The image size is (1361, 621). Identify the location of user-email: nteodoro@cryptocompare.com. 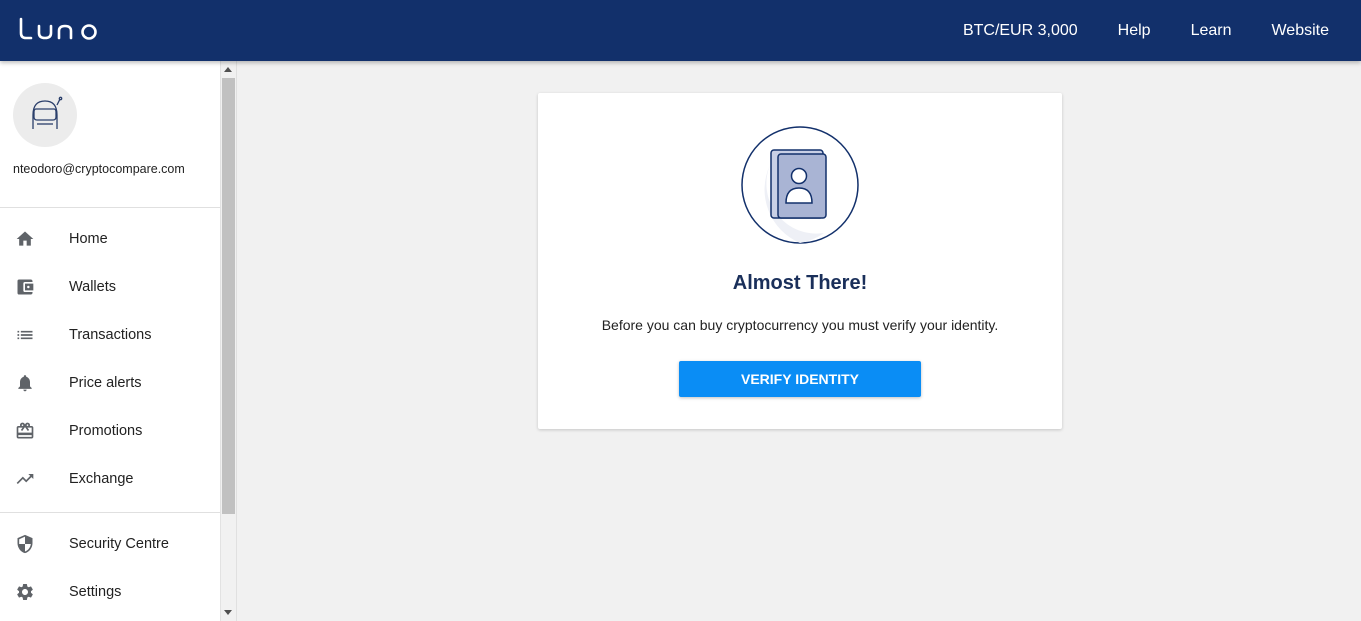
(99, 169).